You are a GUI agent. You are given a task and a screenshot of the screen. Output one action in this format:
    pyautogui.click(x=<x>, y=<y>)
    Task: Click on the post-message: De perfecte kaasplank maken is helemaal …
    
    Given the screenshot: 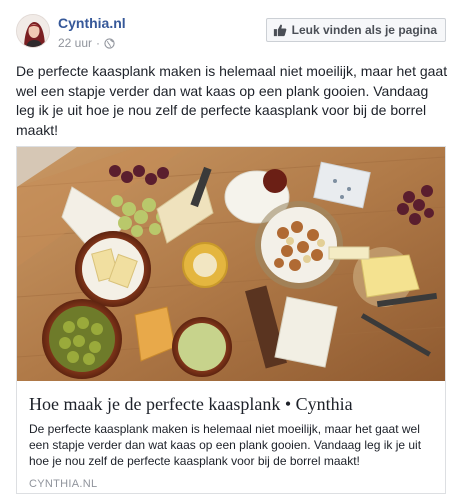 What is the action you would take?
    pyautogui.click(x=232, y=100)
    